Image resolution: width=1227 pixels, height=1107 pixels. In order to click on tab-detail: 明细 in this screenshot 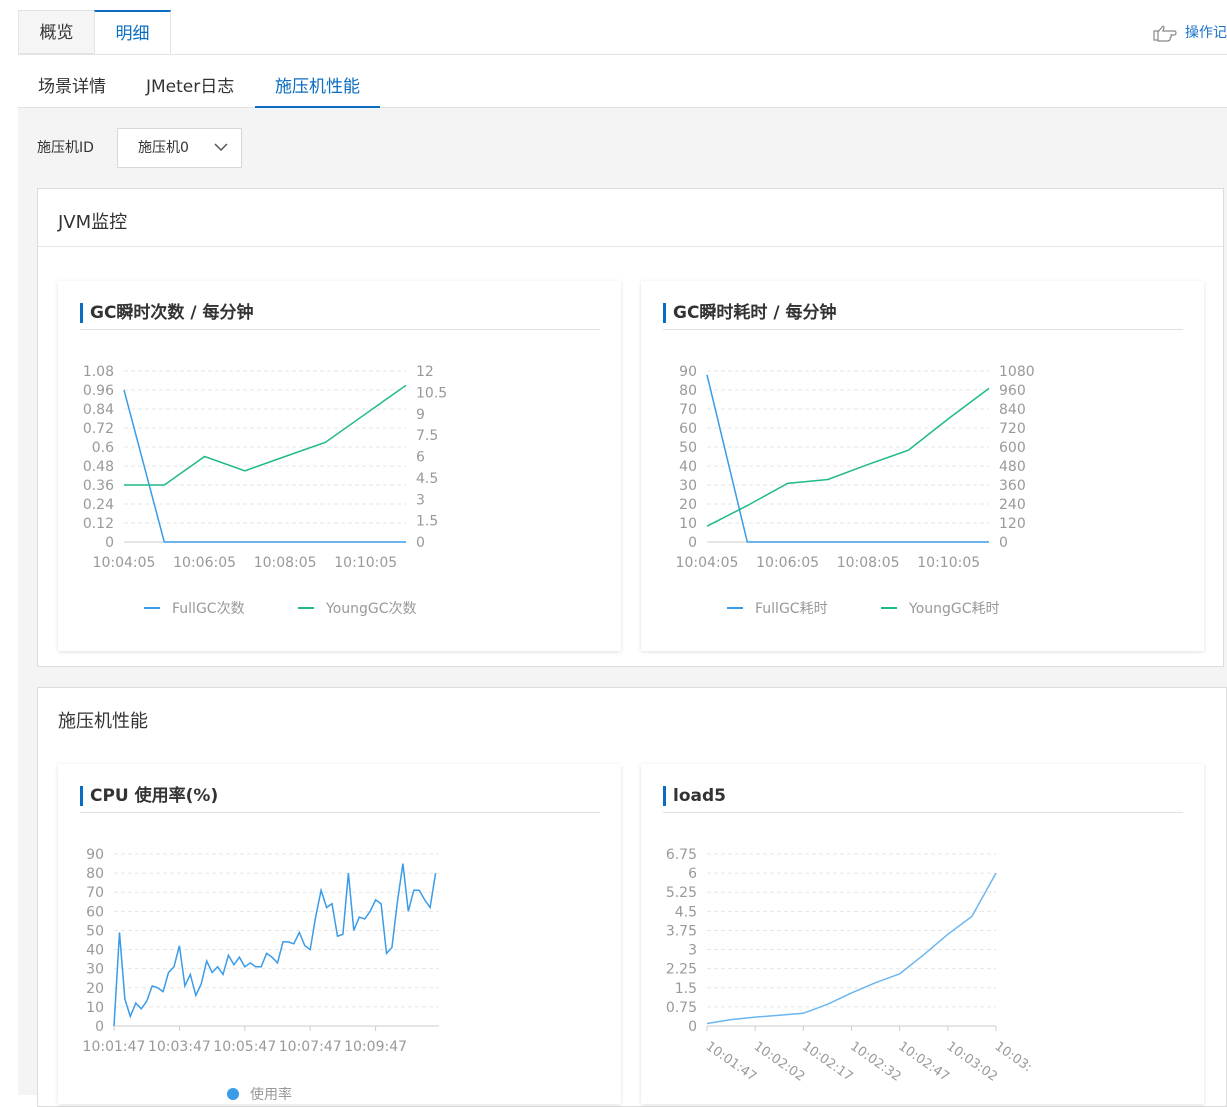, I will do `click(132, 32)`.